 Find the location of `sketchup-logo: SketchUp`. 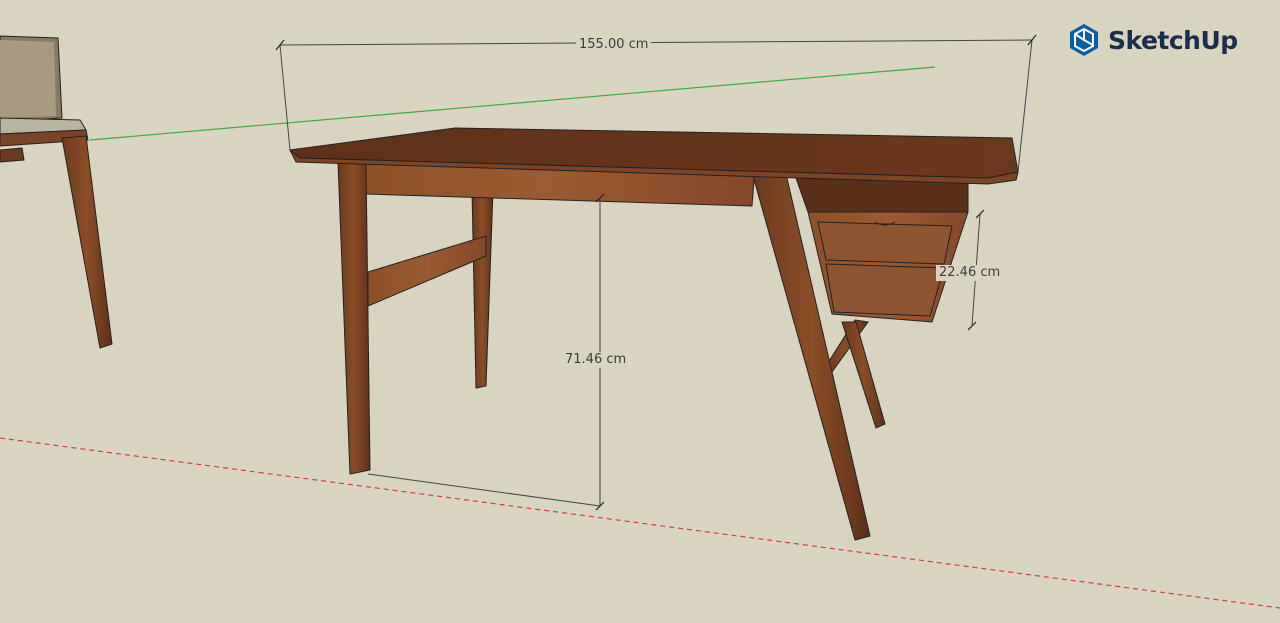

sketchup-logo: SketchUp is located at coordinates (1153, 40).